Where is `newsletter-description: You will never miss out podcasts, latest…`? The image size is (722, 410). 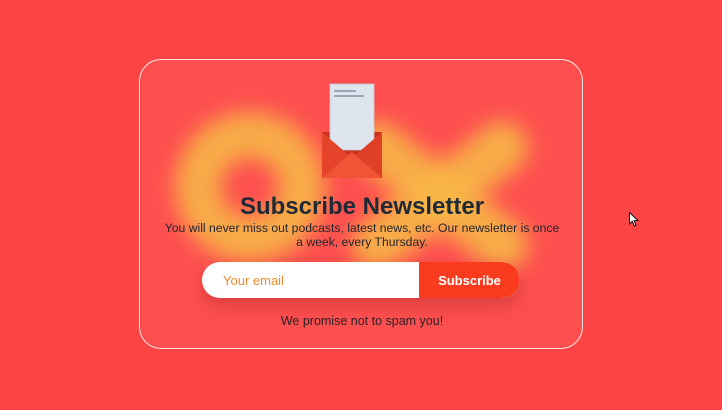
newsletter-description: You will never miss out podcasts, latest… is located at coordinates (362, 235).